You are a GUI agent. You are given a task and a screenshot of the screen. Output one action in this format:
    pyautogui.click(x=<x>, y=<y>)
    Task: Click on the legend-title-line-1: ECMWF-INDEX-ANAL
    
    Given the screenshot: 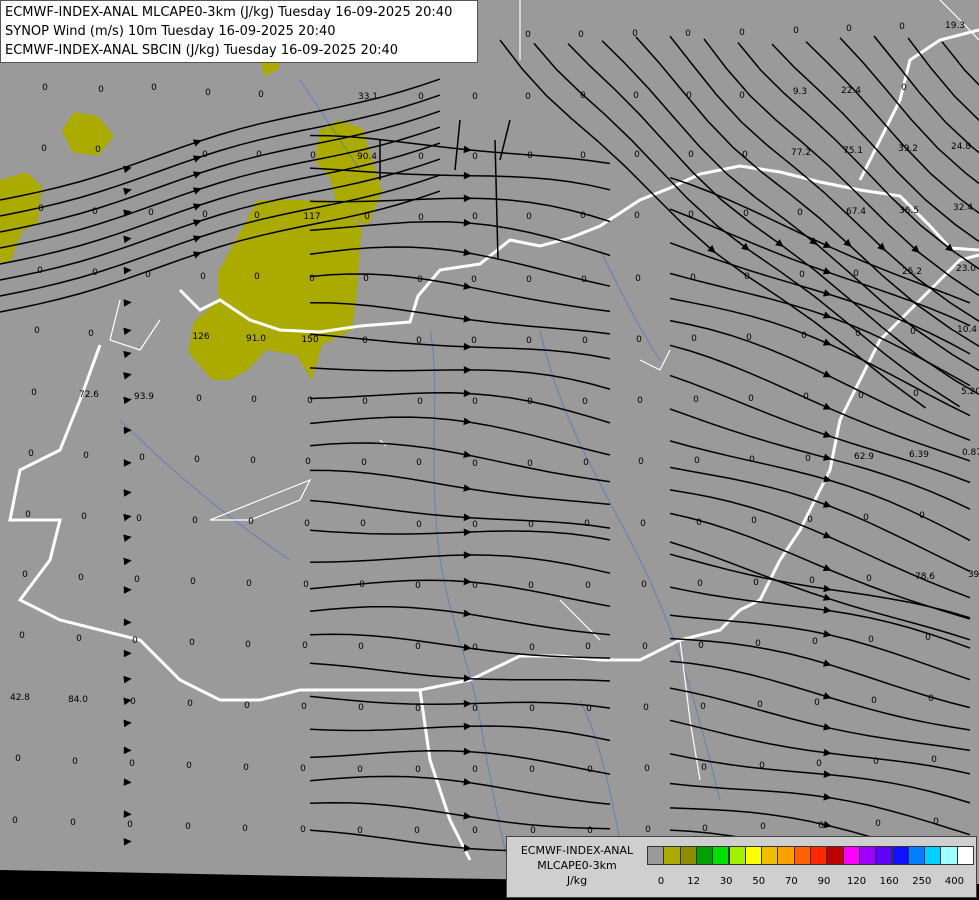 What is the action you would take?
    pyautogui.click(x=577, y=850)
    